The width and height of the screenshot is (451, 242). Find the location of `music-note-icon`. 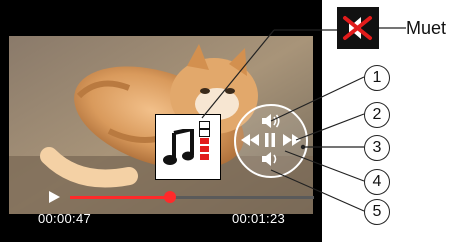

music-note-icon is located at coordinates (178, 147).